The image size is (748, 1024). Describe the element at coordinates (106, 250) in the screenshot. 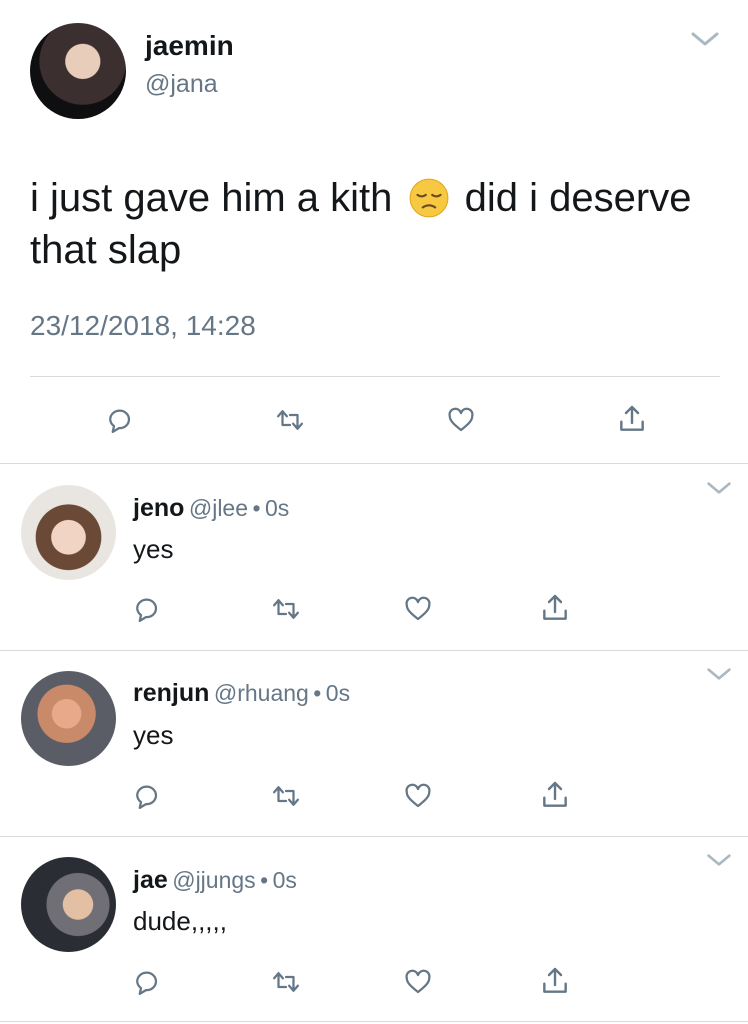

I see `tweet-text-line2: that slap` at that location.